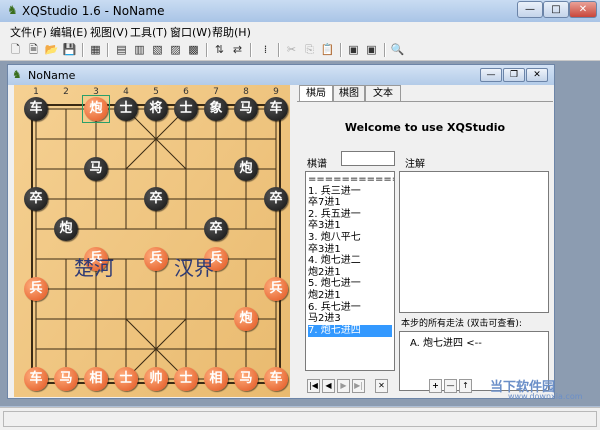 This screenshot has width=600, height=430. I want to click on new-doc-icon: 🗎, so click(33, 49).